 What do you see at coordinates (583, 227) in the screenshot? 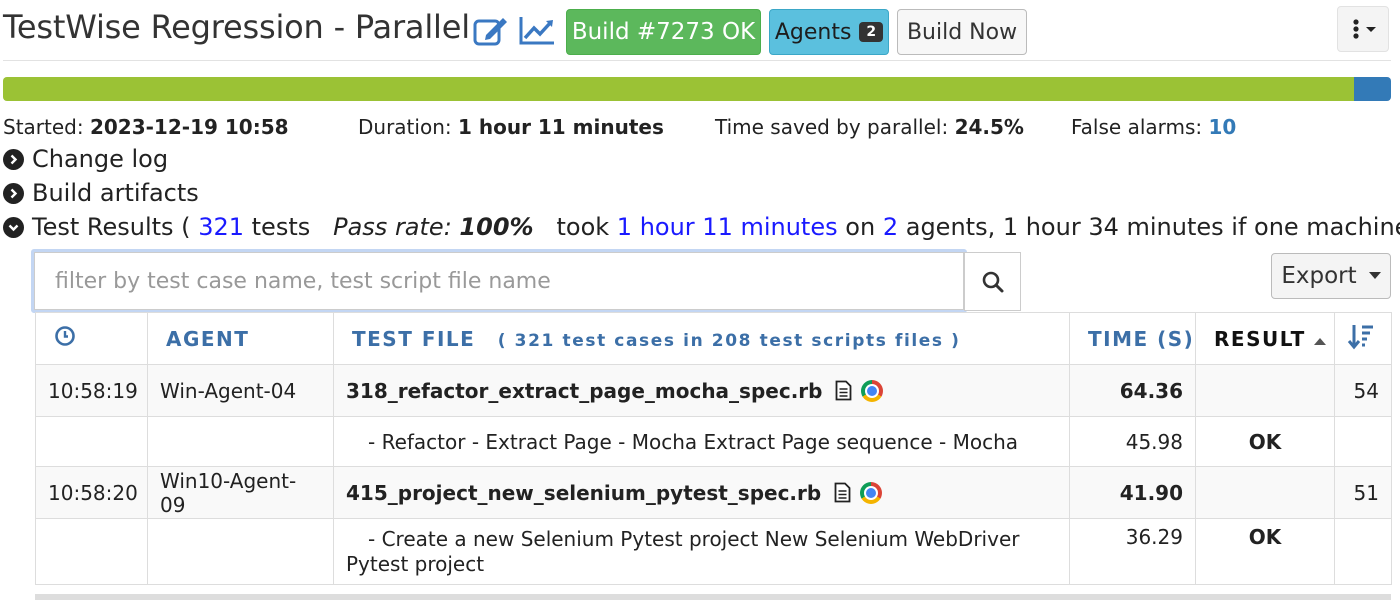
I see `took-label: took` at bounding box center [583, 227].